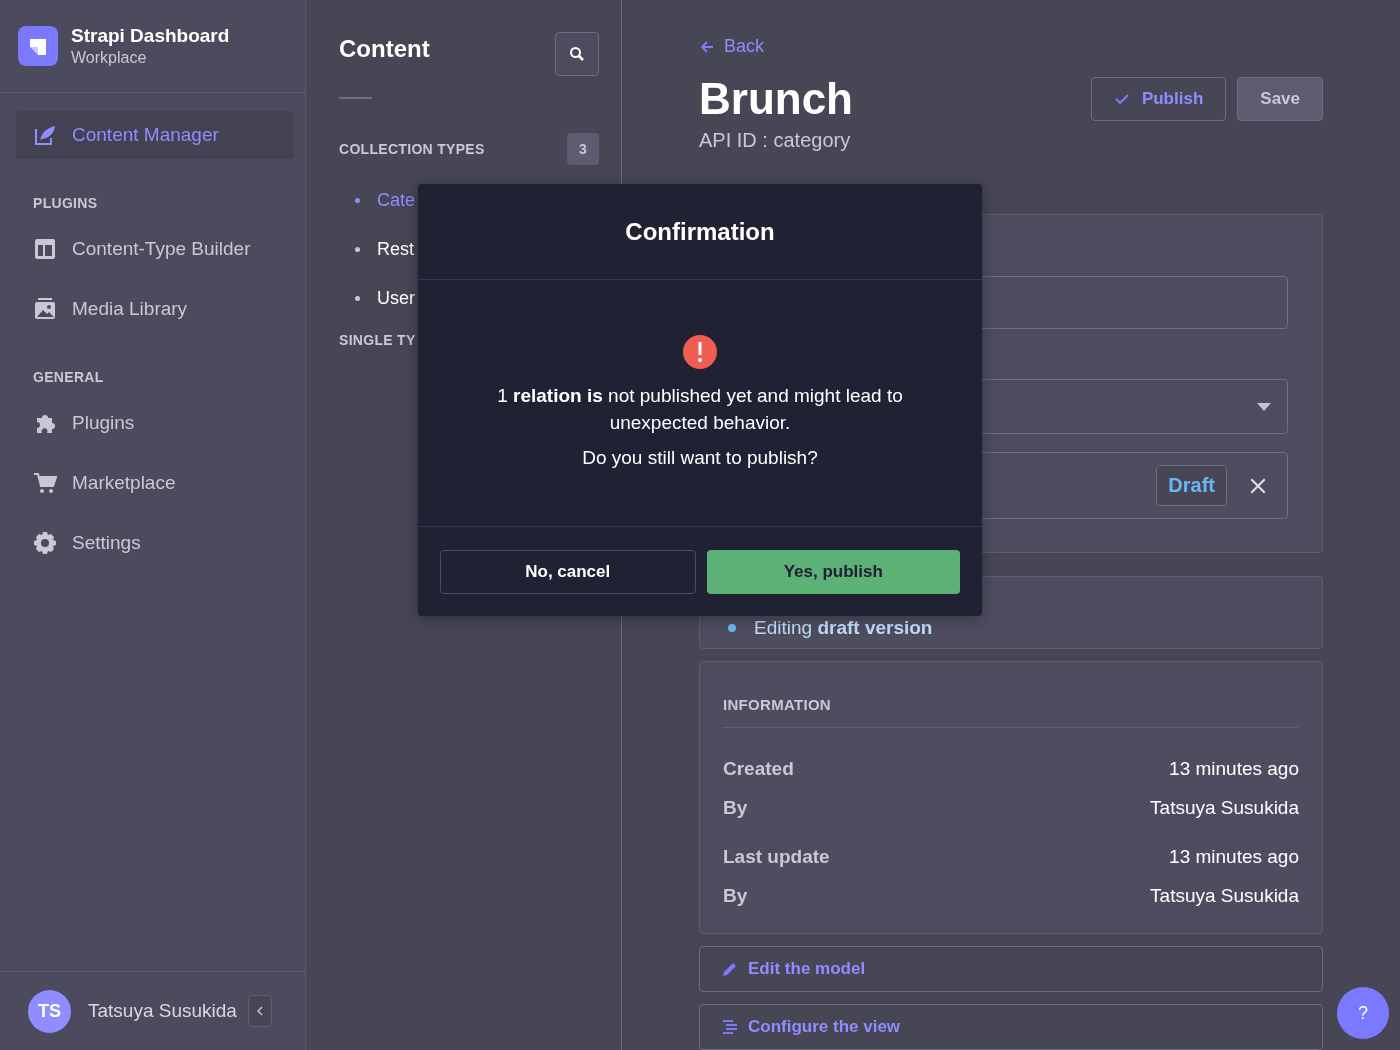  I want to click on user-avatar: TS, so click(49, 1011).